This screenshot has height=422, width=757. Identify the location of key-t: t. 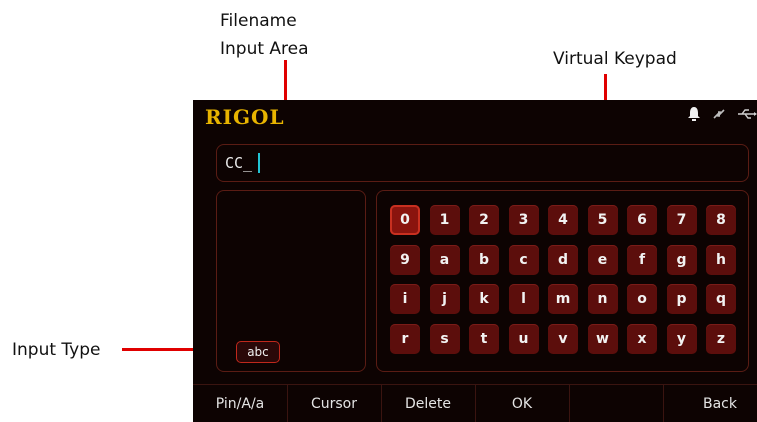
(484, 338).